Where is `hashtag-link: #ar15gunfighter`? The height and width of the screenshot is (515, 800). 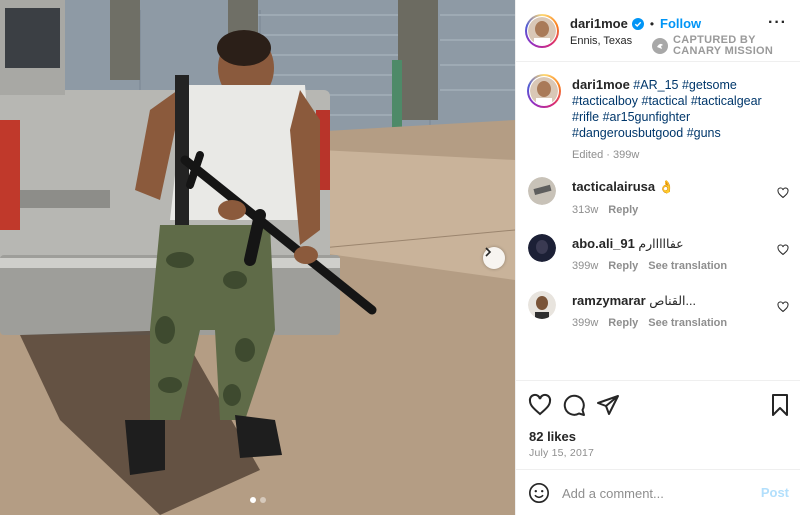
hashtag-link: #ar15gunfighter is located at coordinates (647, 117).